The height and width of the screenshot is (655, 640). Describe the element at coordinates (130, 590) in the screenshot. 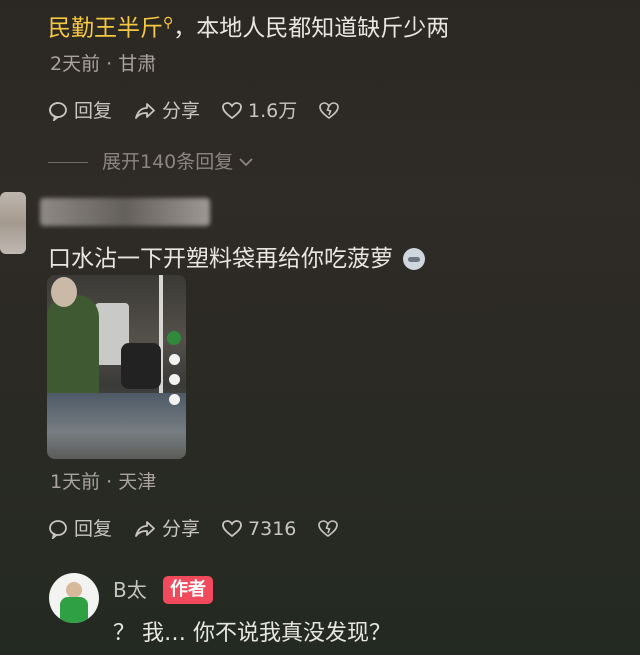

I see `reply-username: B太` at that location.